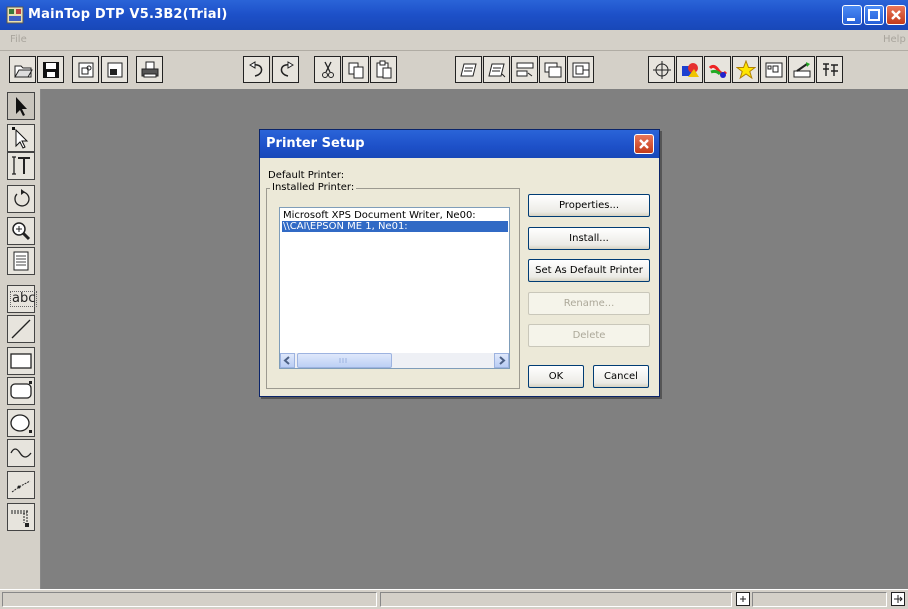 Image resolution: width=908 pixels, height=609 pixels. I want to click on curve-tool, so click(21, 453).